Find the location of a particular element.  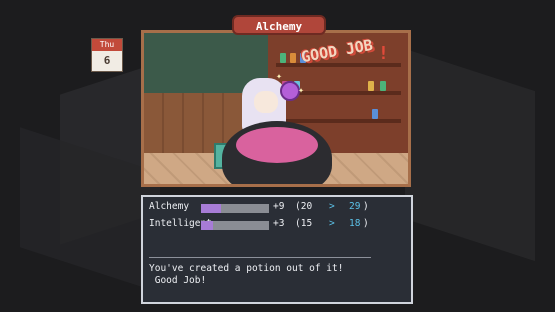

stat-gain: +3 is located at coordinates (279, 223).